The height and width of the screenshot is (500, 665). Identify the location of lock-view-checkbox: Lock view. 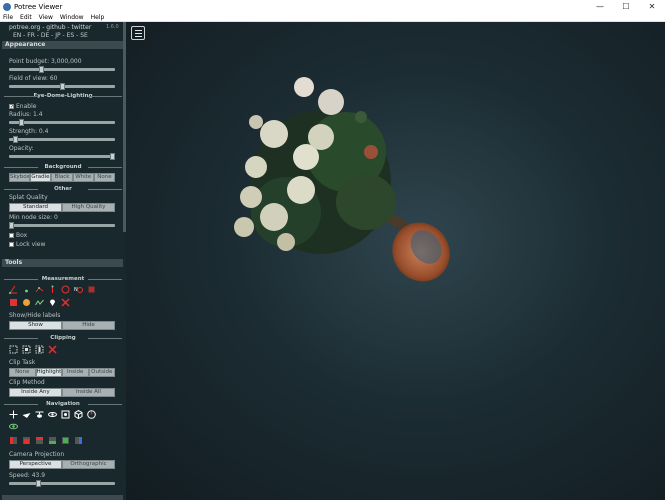
(27, 244).